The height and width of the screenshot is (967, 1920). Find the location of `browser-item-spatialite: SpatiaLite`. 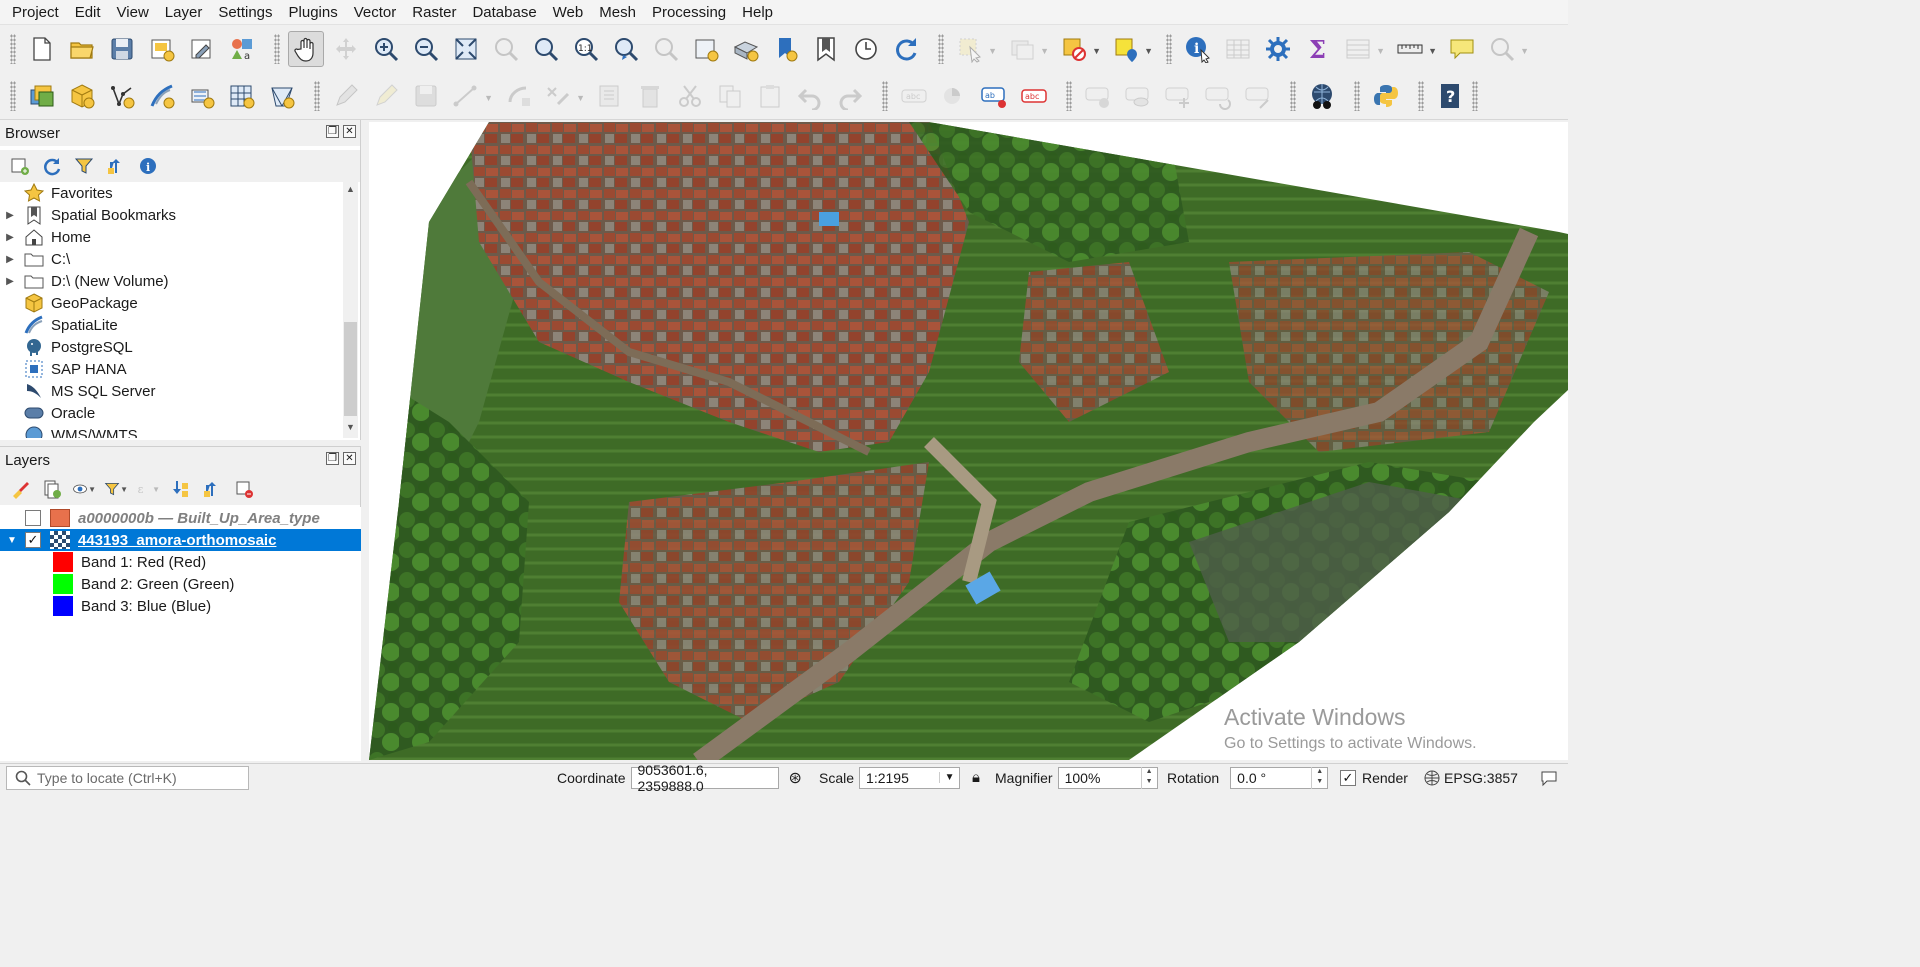

browser-item-spatialite: SpatiaLite is located at coordinates (171, 325).